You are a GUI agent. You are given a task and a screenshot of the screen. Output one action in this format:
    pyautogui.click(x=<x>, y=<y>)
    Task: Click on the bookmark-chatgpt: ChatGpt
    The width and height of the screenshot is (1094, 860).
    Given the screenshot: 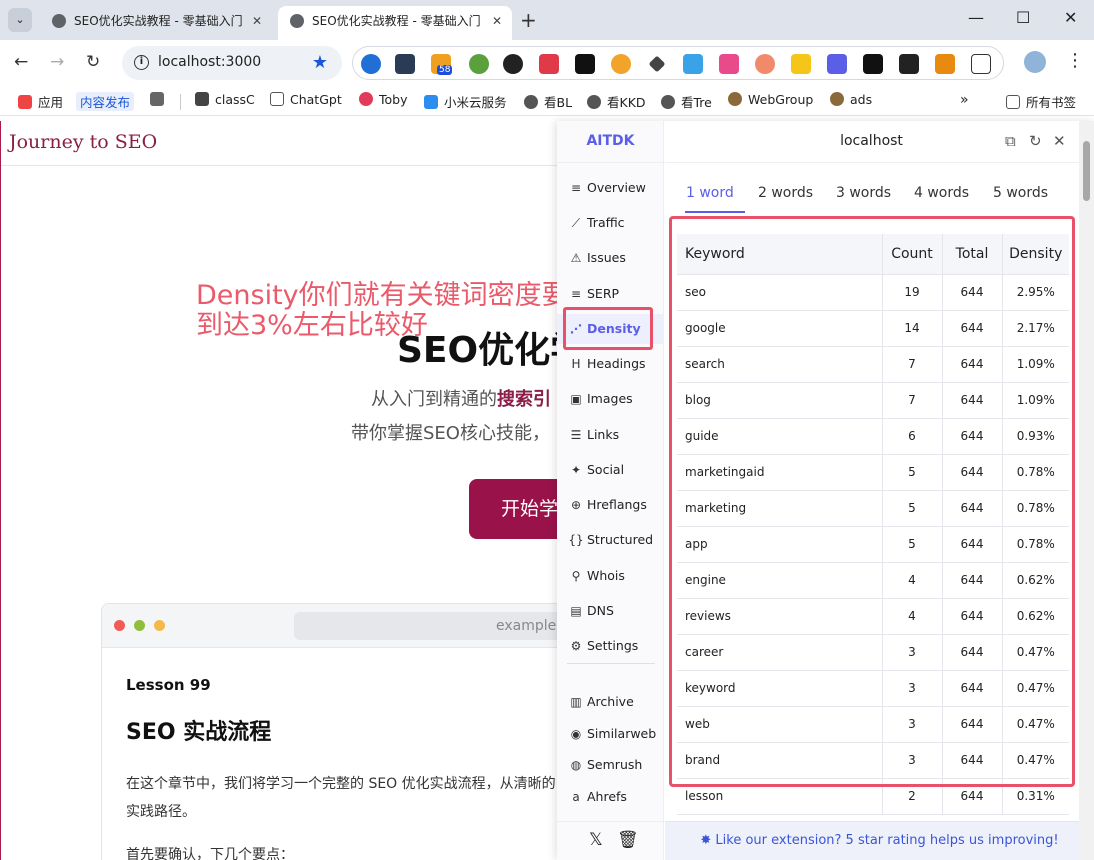 What is the action you would take?
    pyautogui.click(x=306, y=99)
    